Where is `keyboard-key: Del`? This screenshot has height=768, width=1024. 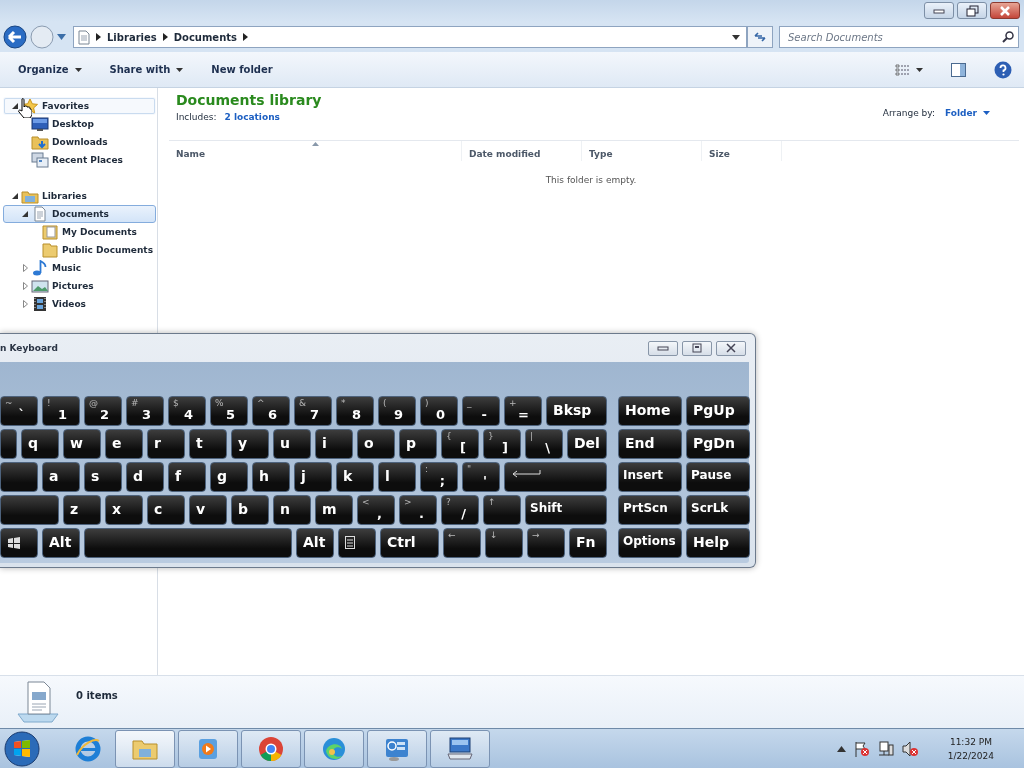 keyboard-key: Del is located at coordinates (587, 444).